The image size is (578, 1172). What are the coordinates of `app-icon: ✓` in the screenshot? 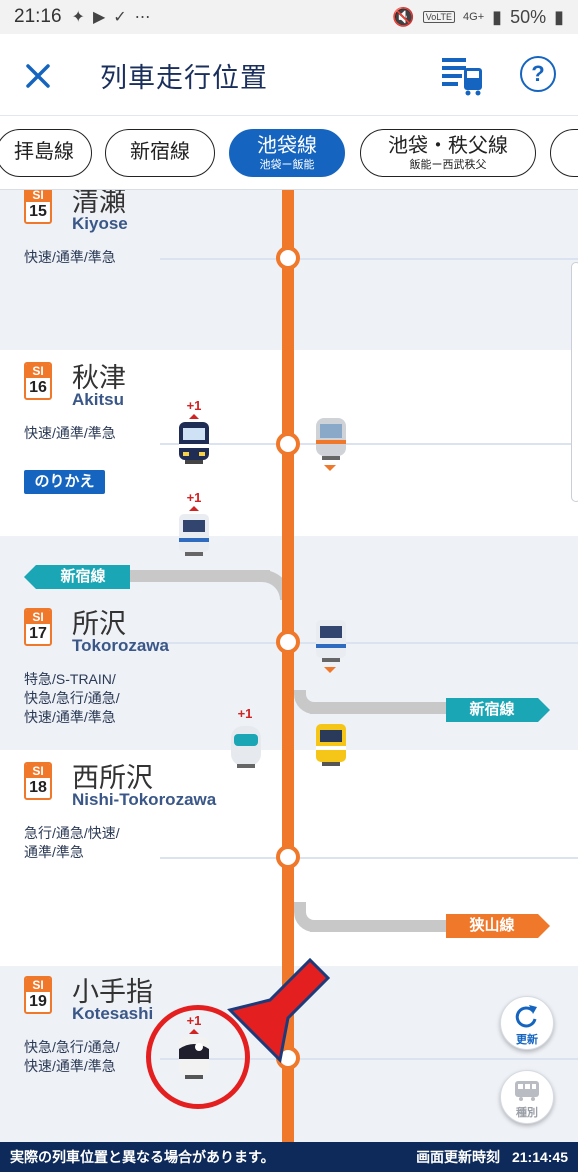 It's located at (120, 17).